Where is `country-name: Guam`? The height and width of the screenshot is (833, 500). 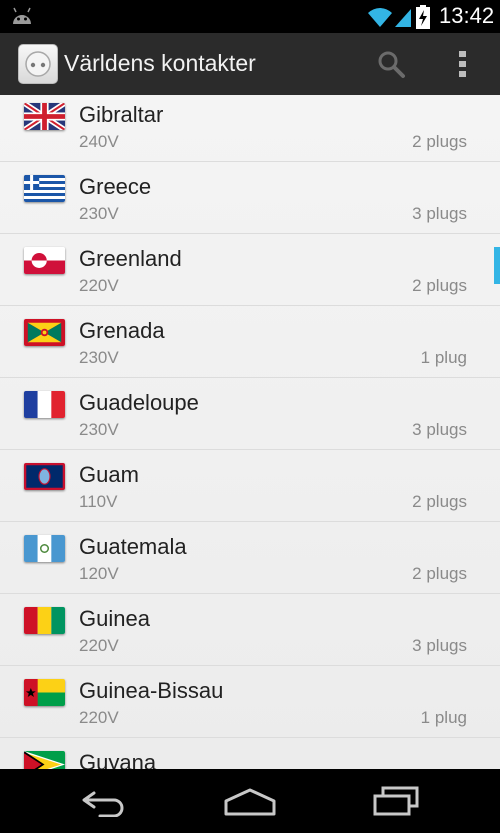
country-name: Guam is located at coordinates (109, 474).